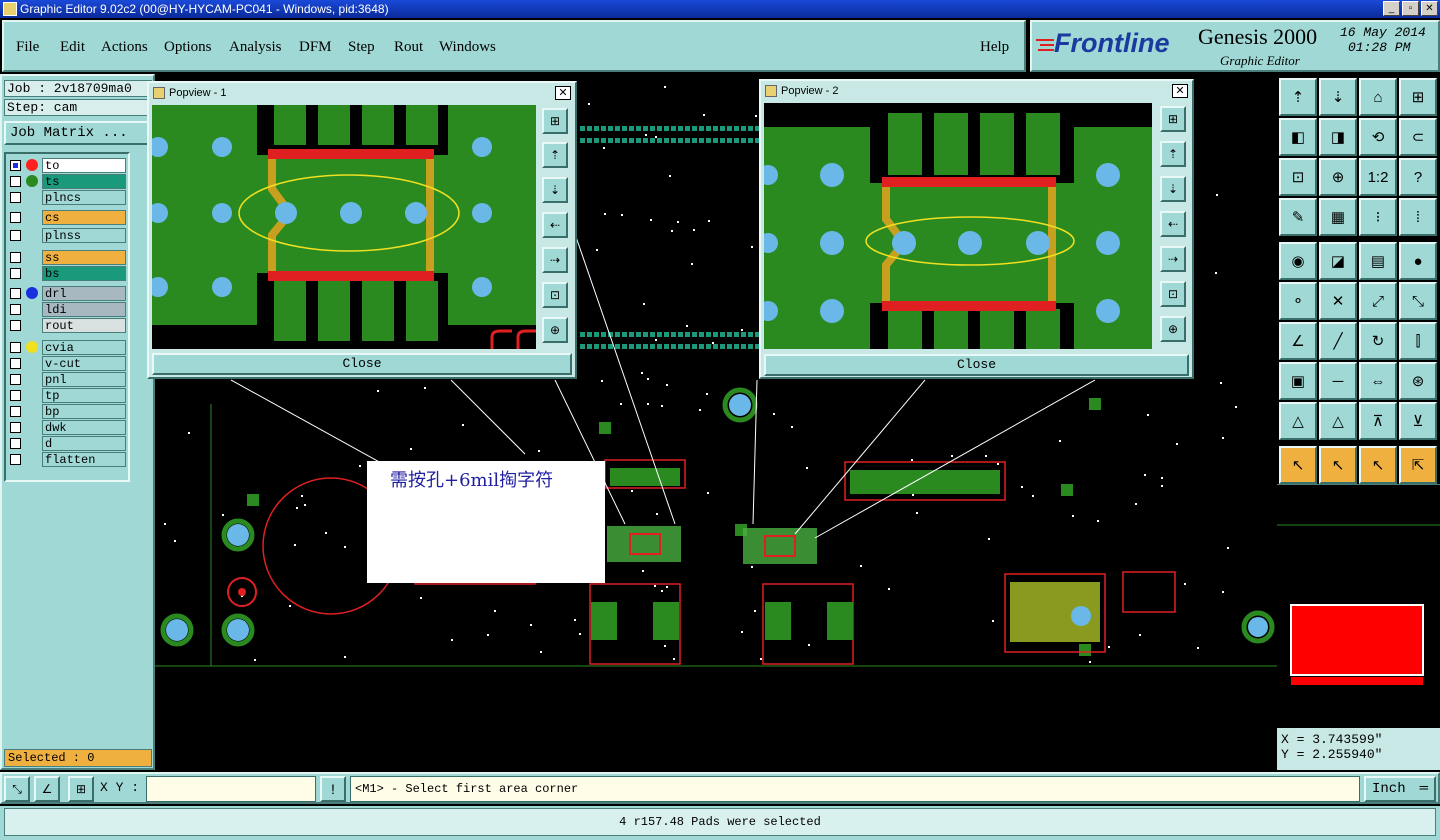  I want to click on xy-input, so click(231, 789).